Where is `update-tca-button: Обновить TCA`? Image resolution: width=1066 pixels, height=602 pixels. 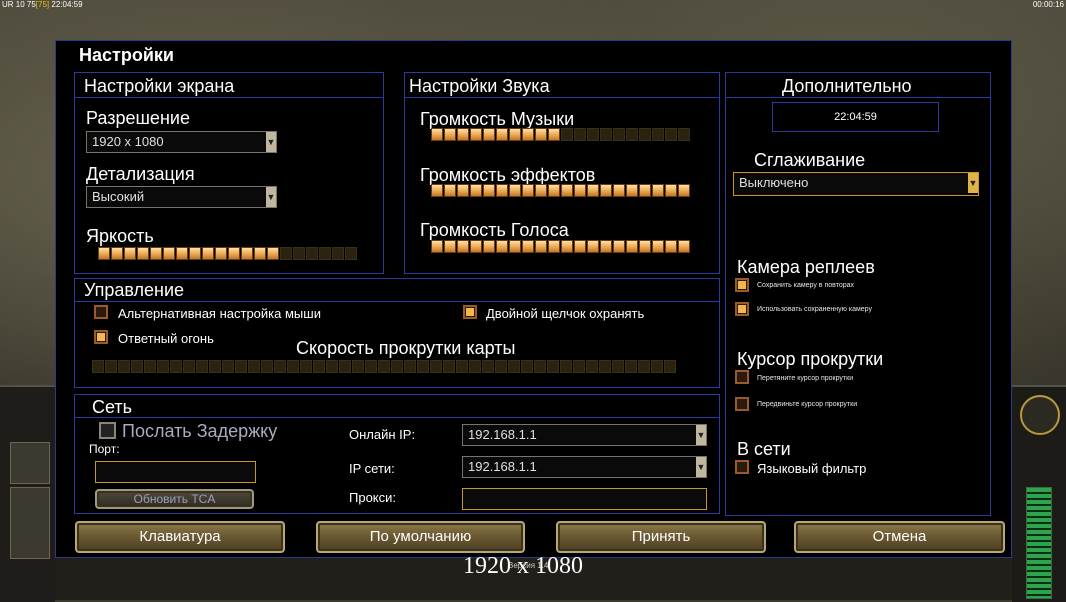 update-tca-button: Обновить TCA is located at coordinates (174, 499).